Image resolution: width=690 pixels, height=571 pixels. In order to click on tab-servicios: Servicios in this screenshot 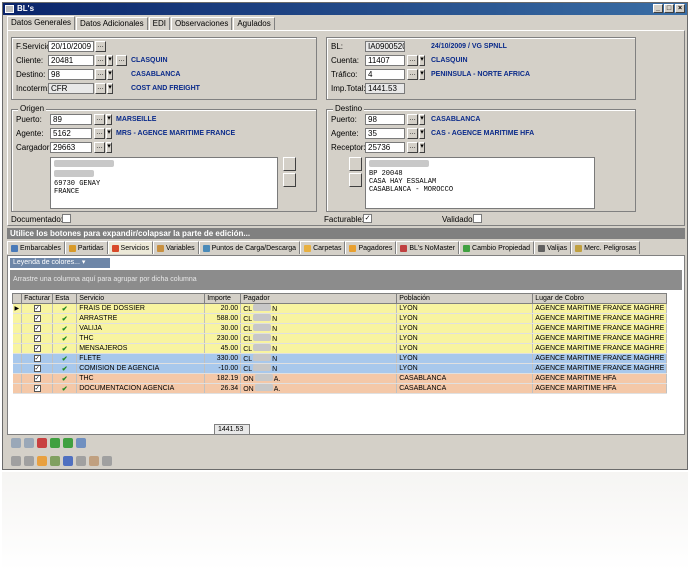, I will do `click(130, 247)`.